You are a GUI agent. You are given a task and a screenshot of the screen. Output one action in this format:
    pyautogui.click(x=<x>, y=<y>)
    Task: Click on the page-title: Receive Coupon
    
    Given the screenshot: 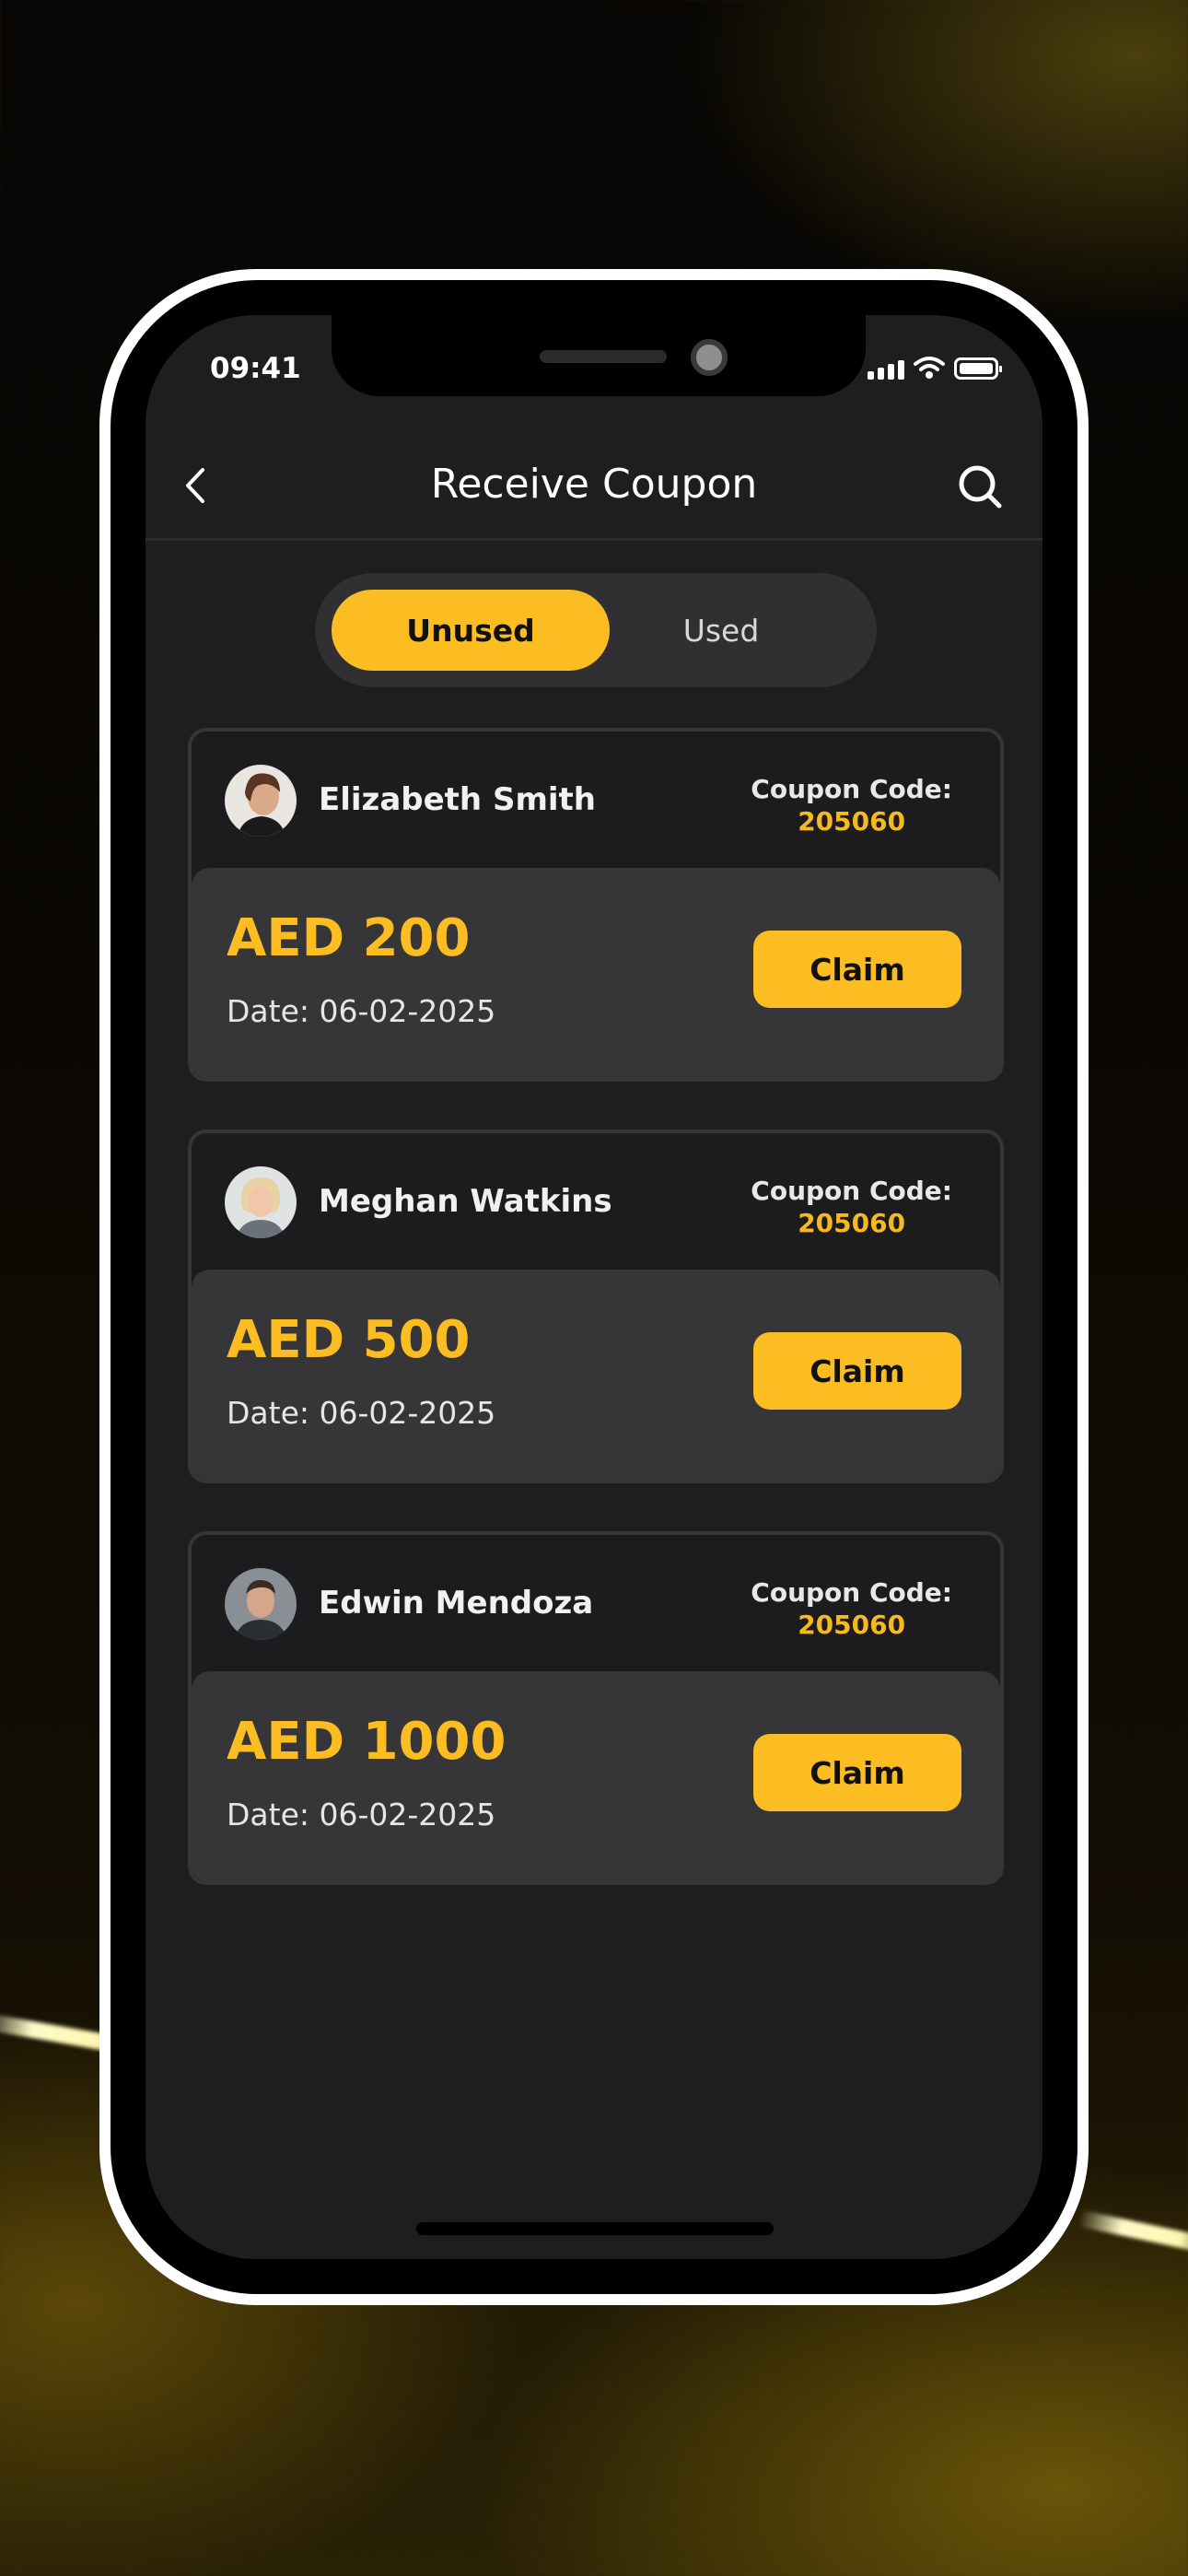 What is the action you would take?
    pyautogui.click(x=594, y=484)
    